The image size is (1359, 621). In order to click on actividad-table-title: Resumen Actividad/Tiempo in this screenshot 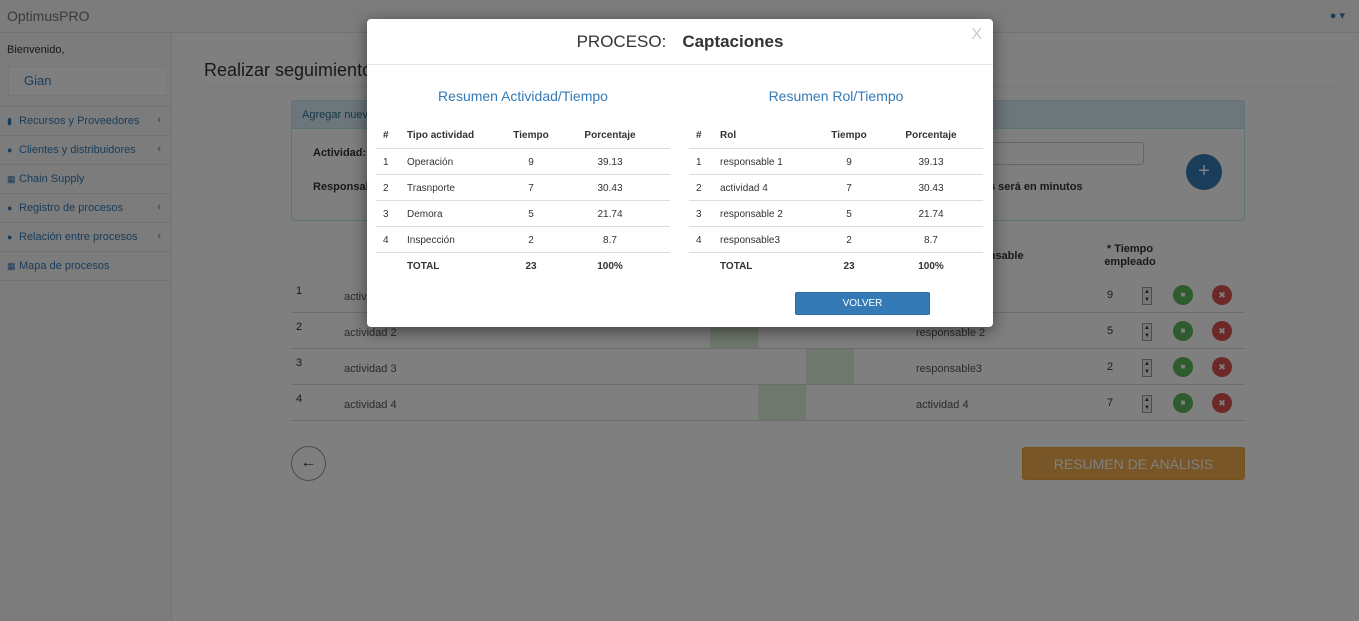, I will do `click(523, 96)`.